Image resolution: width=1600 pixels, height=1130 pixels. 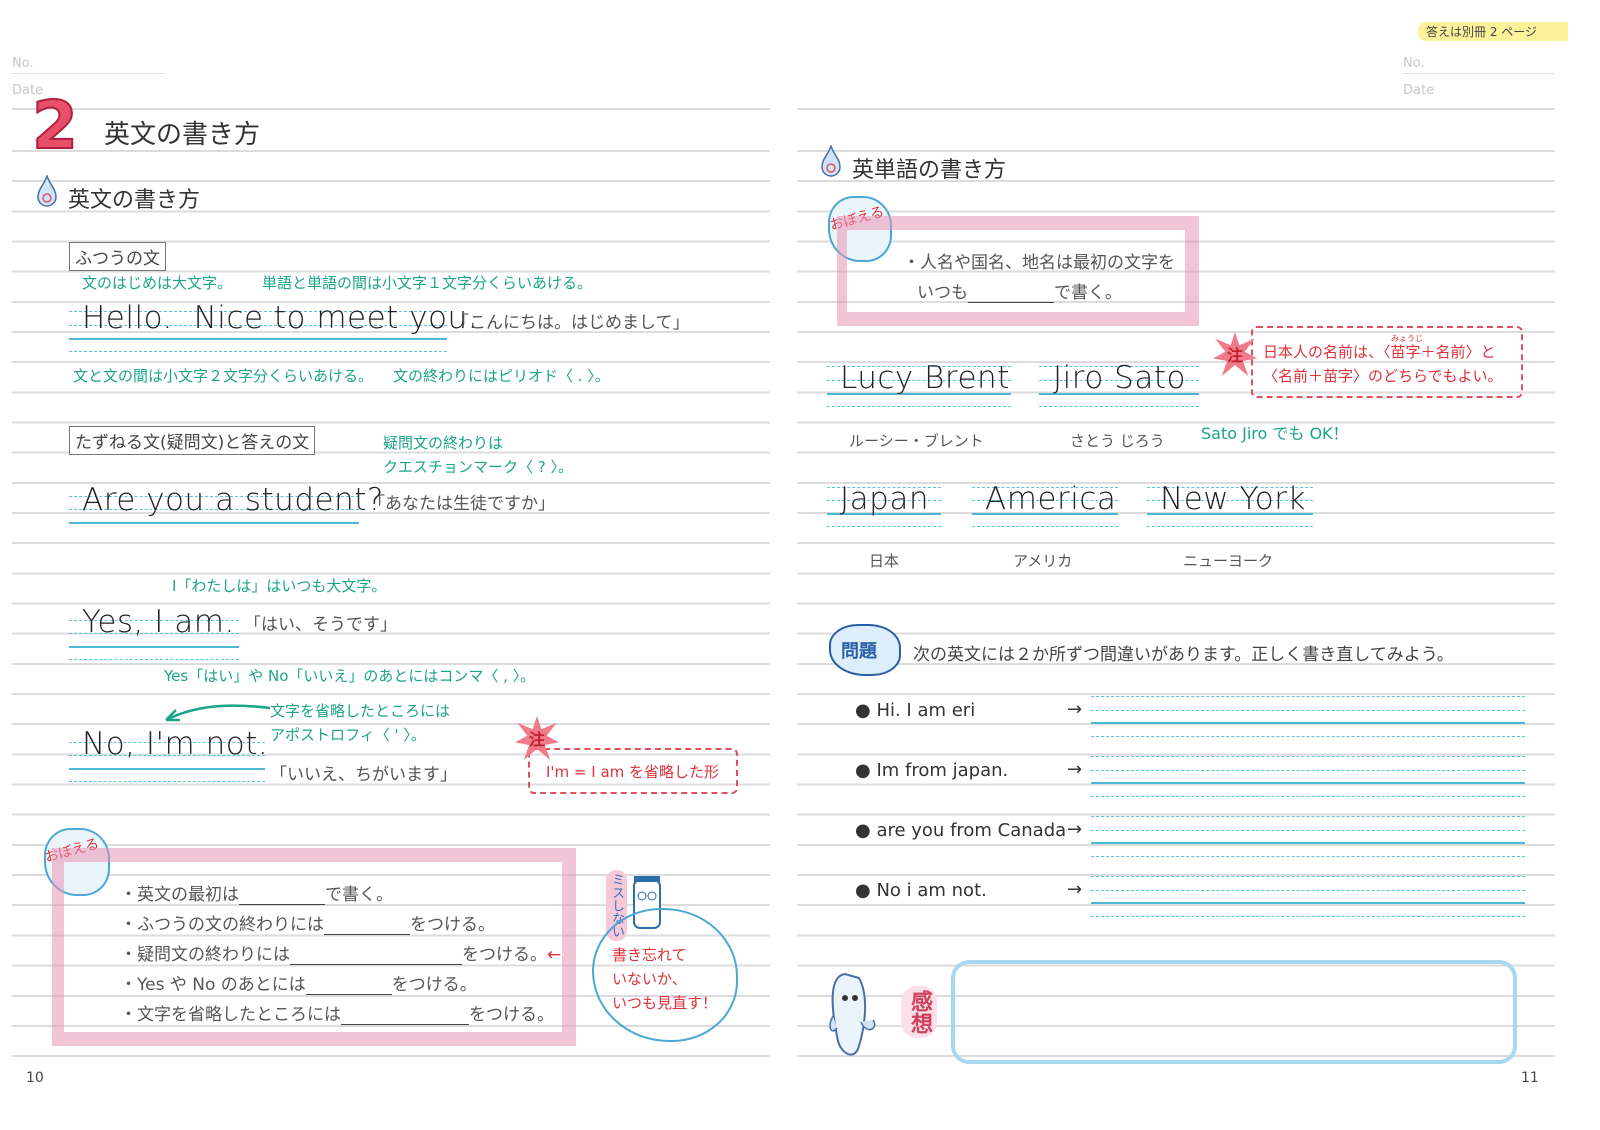 I want to click on note-apostrophe-2: アポストロフィ〈 ' 〉。, so click(x=348, y=735).